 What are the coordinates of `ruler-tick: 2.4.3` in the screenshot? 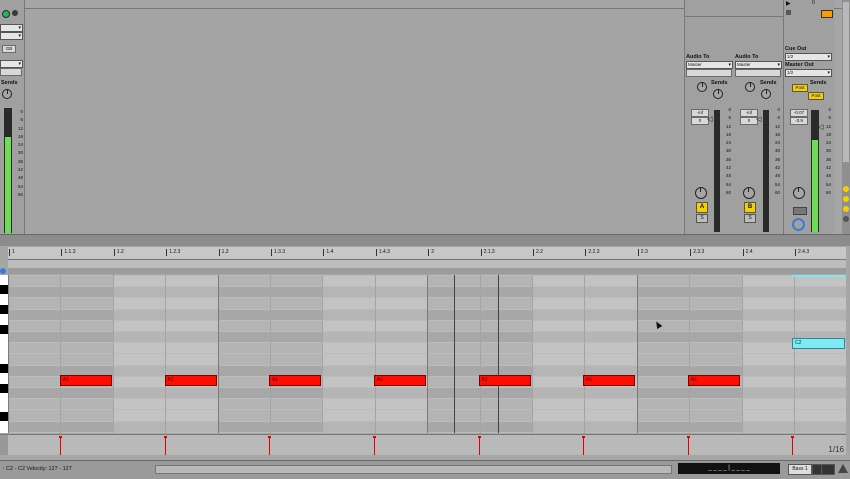 It's located at (802, 252).